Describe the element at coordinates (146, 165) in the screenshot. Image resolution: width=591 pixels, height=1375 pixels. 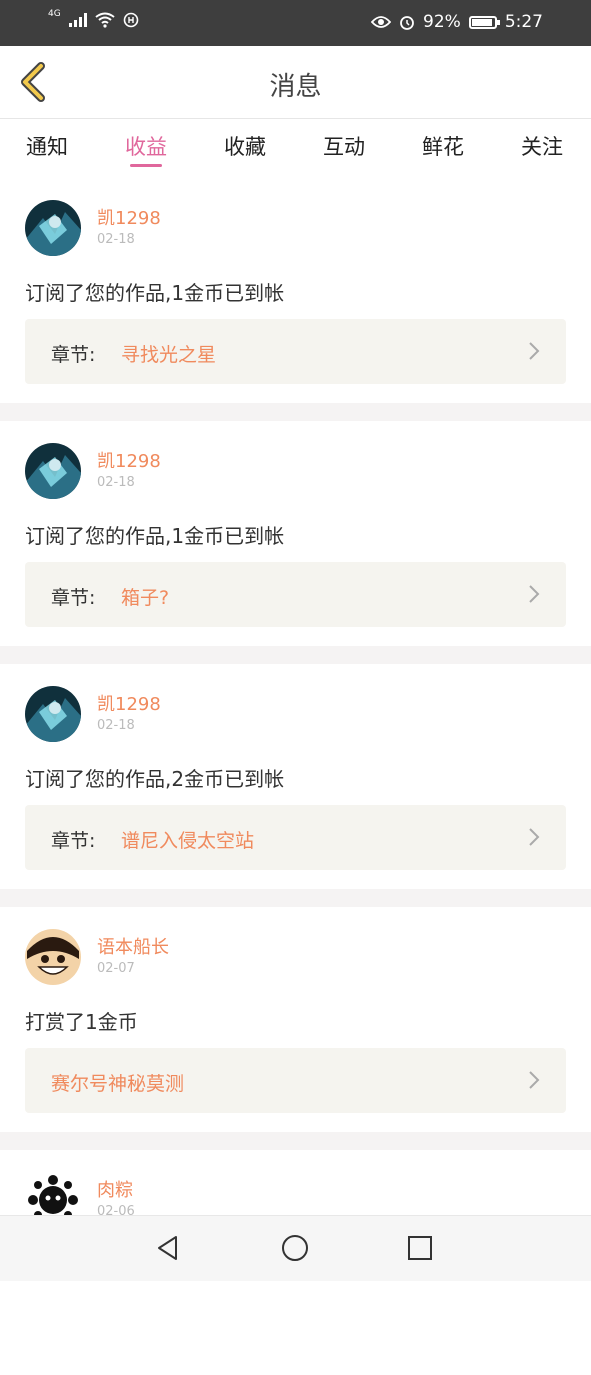
I see `active-tab-indicator` at that location.